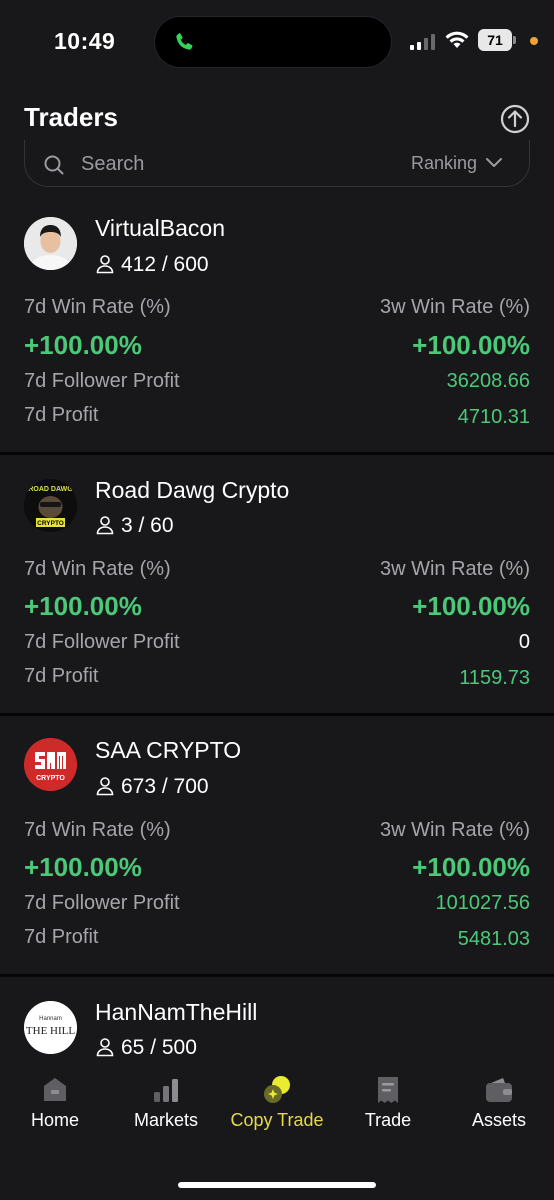  Describe the element at coordinates (71, 117) in the screenshot. I see `page-title: Traders` at that location.